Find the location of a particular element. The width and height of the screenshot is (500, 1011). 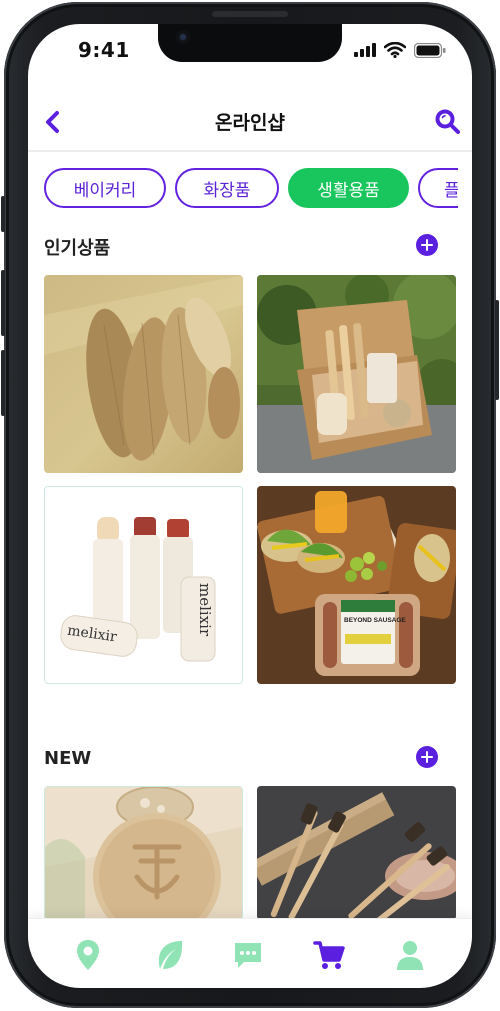

page-title: 온라인샵 is located at coordinates (250, 123).